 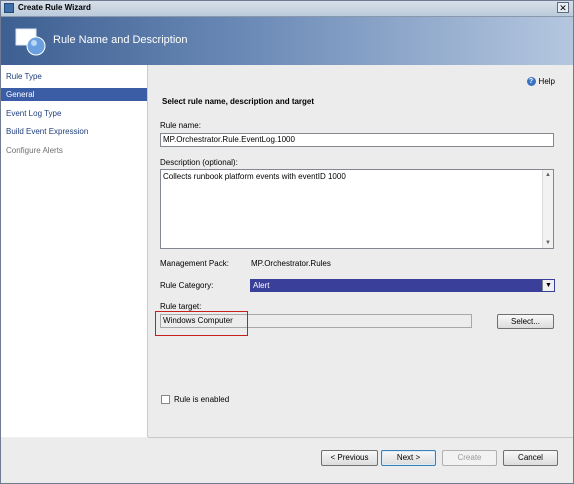 What do you see at coordinates (74, 131) in the screenshot?
I see `sidebar-item-build-event-expression: Build Event Expression` at bounding box center [74, 131].